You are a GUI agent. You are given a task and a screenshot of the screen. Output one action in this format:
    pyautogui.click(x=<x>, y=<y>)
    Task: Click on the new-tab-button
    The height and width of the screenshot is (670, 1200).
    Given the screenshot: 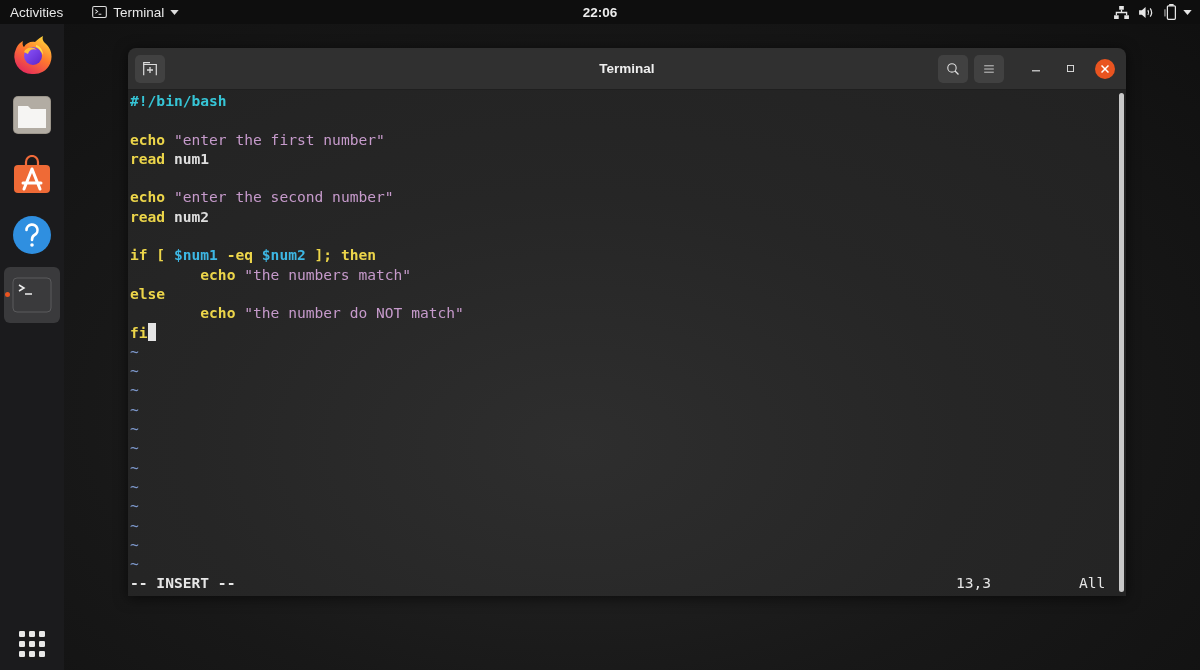 What is the action you would take?
    pyautogui.click(x=150, y=68)
    